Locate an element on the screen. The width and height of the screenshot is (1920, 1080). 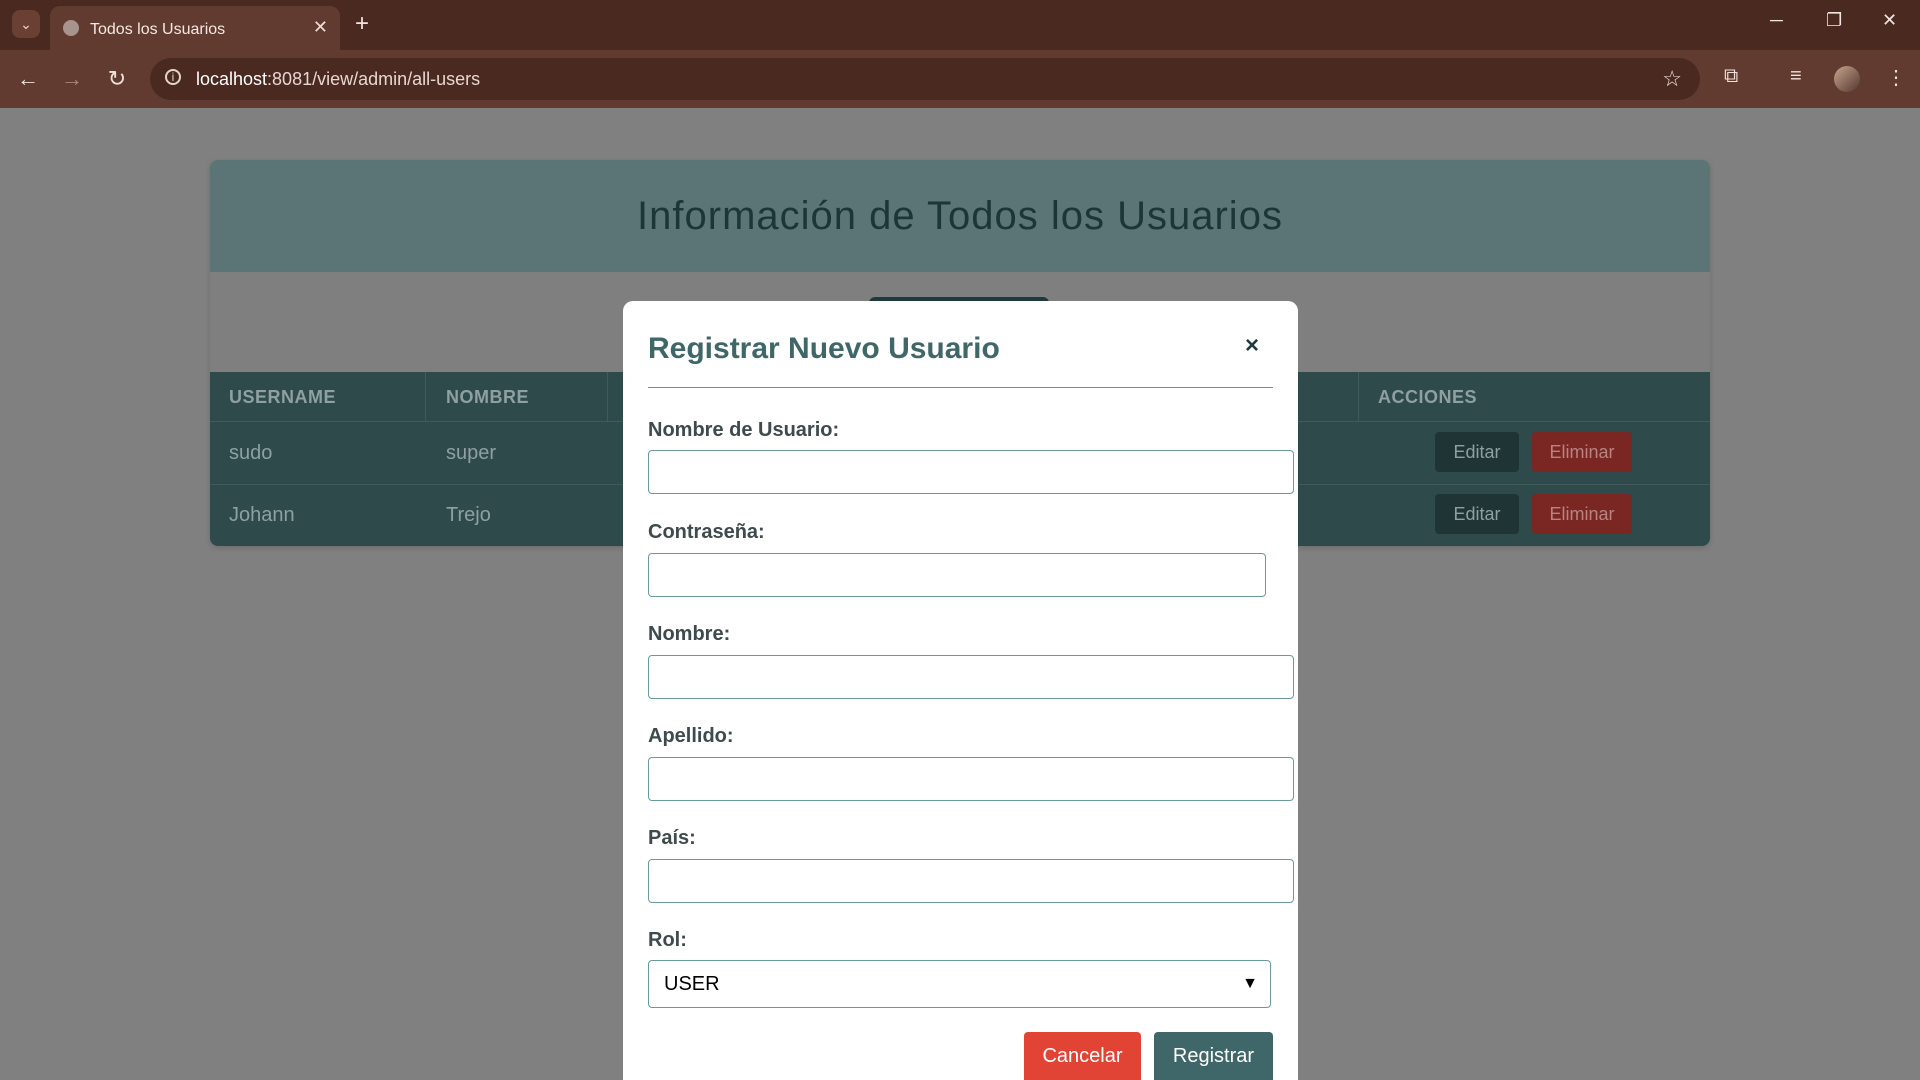
card-header: Información de Todos los Usuarios is located at coordinates (960, 216).